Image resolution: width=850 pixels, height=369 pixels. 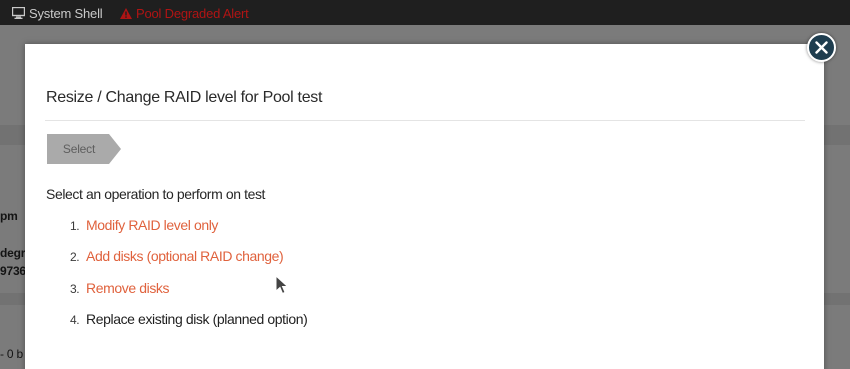 I want to click on operation-number: 4., so click(x=75, y=320).